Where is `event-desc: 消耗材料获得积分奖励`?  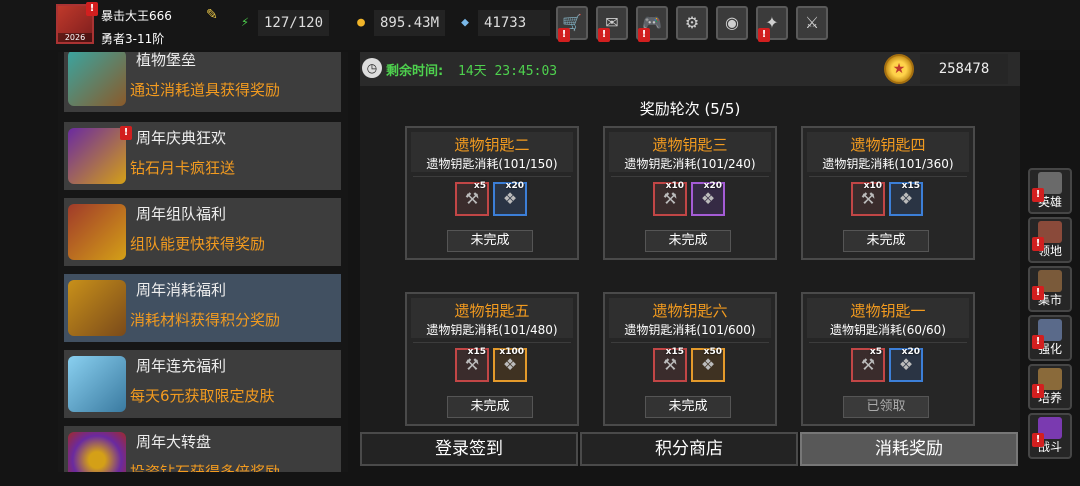 event-desc: 消耗材料获得积分奖励 is located at coordinates (205, 320).